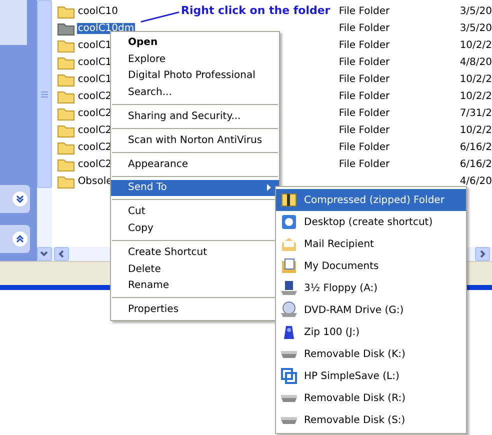 This screenshot has height=435, width=492. What do you see at coordinates (371, 200) in the screenshot?
I see `menu-item: Compressed (zipped) Folder` at bounding box center [371, 200].